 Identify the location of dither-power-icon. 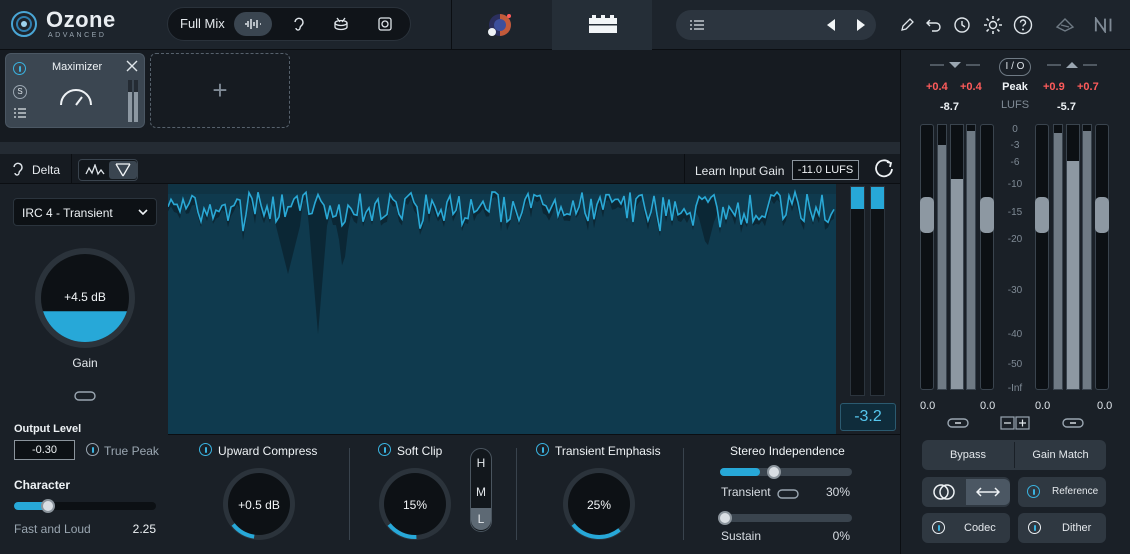
(1034, 527).